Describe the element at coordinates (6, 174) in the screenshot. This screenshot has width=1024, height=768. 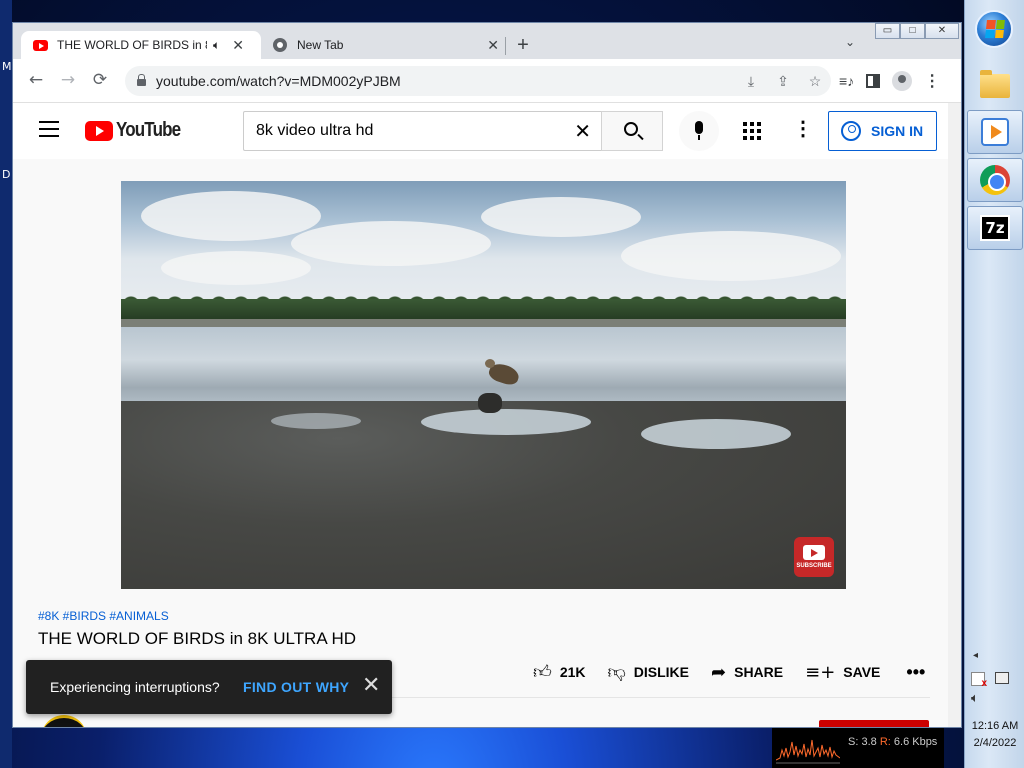
I see `desktop-icon-label: D` at that location.